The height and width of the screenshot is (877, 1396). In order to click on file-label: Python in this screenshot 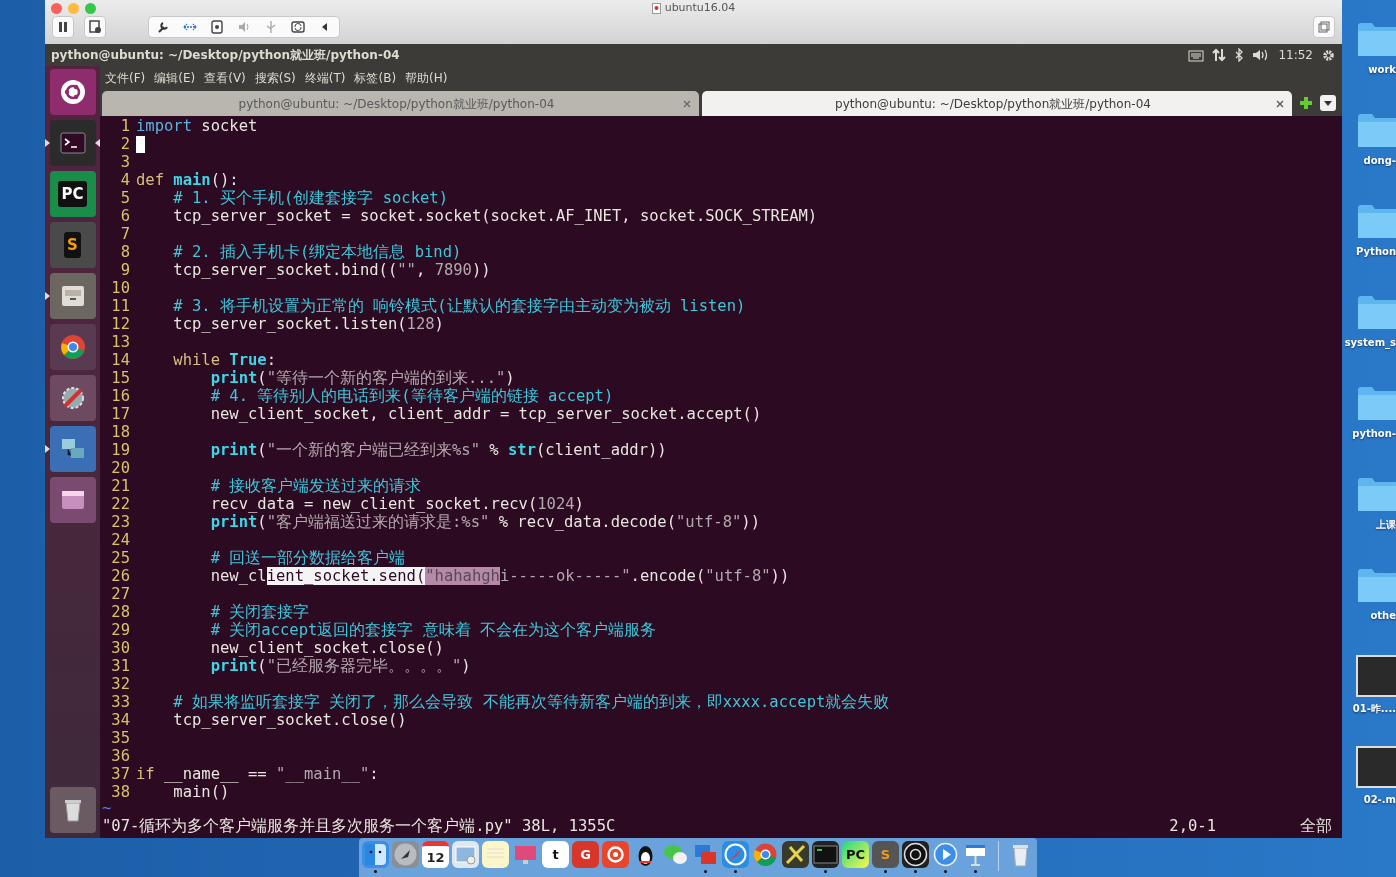, I will do `click(1376, 251)`.